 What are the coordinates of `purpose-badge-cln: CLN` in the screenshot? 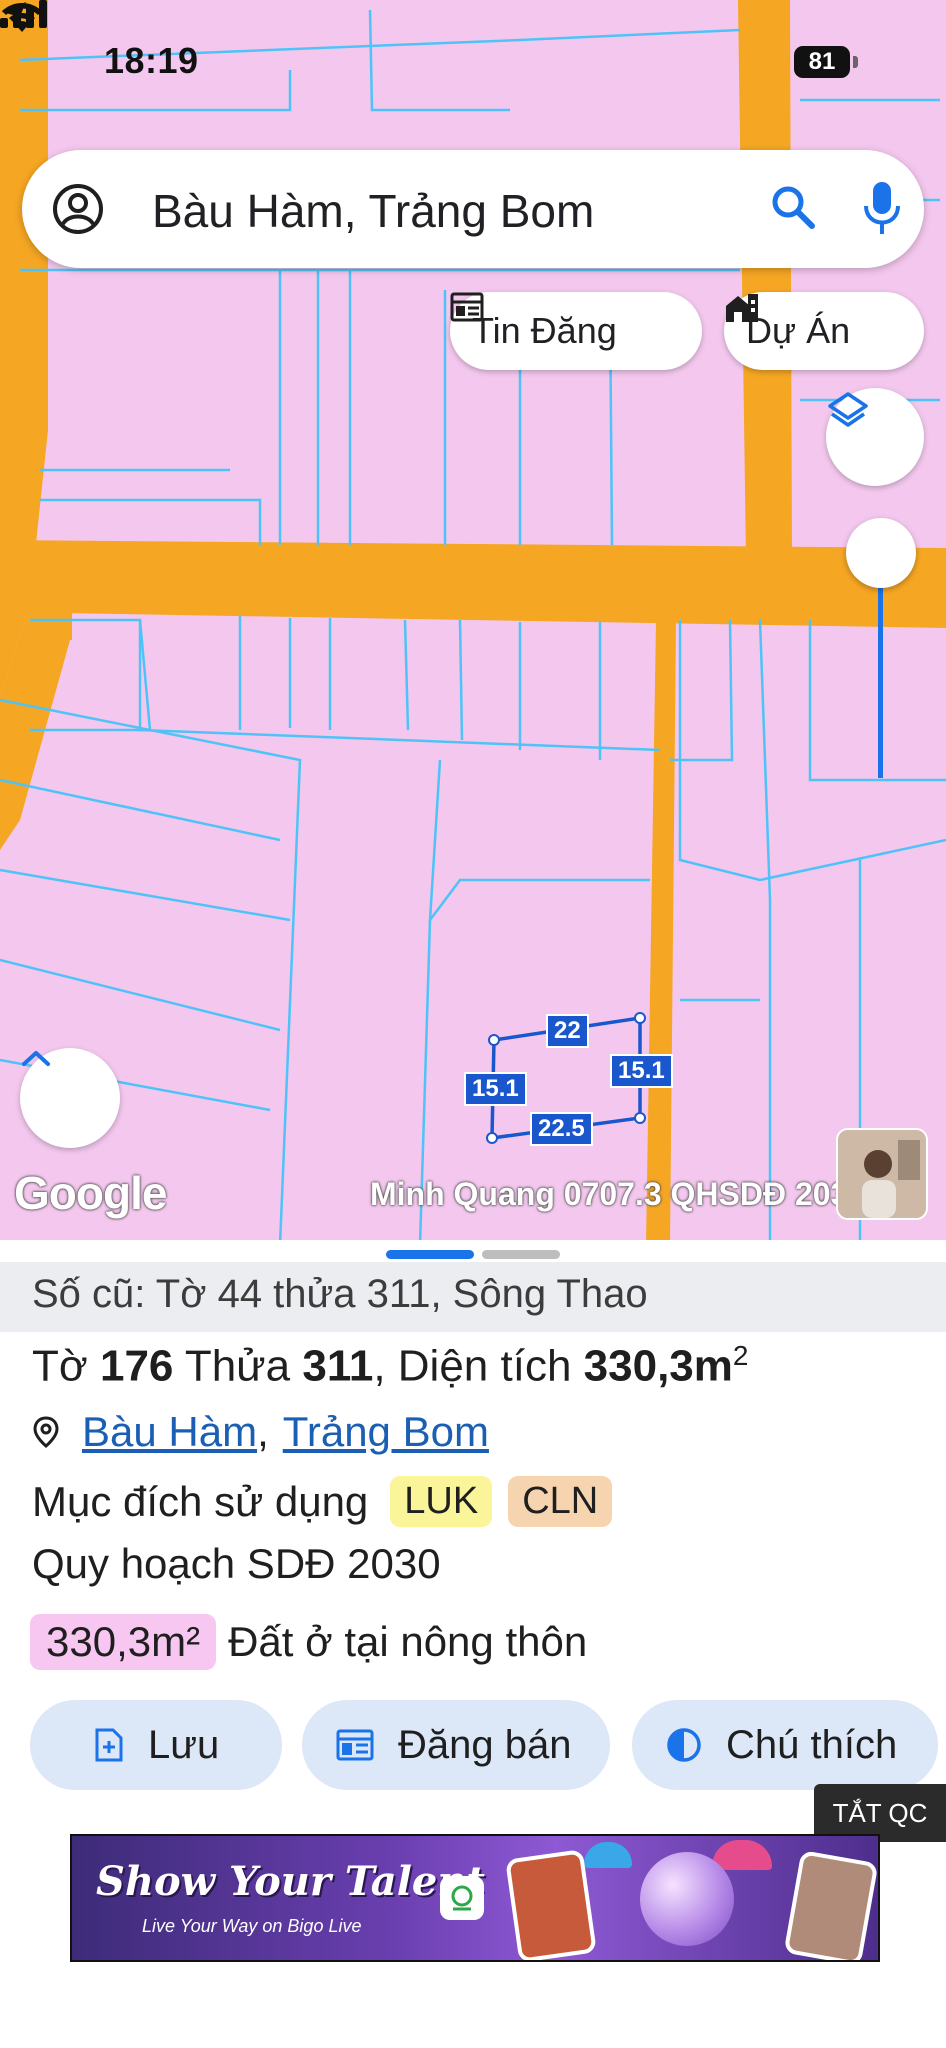 It's located at (560, 1501).